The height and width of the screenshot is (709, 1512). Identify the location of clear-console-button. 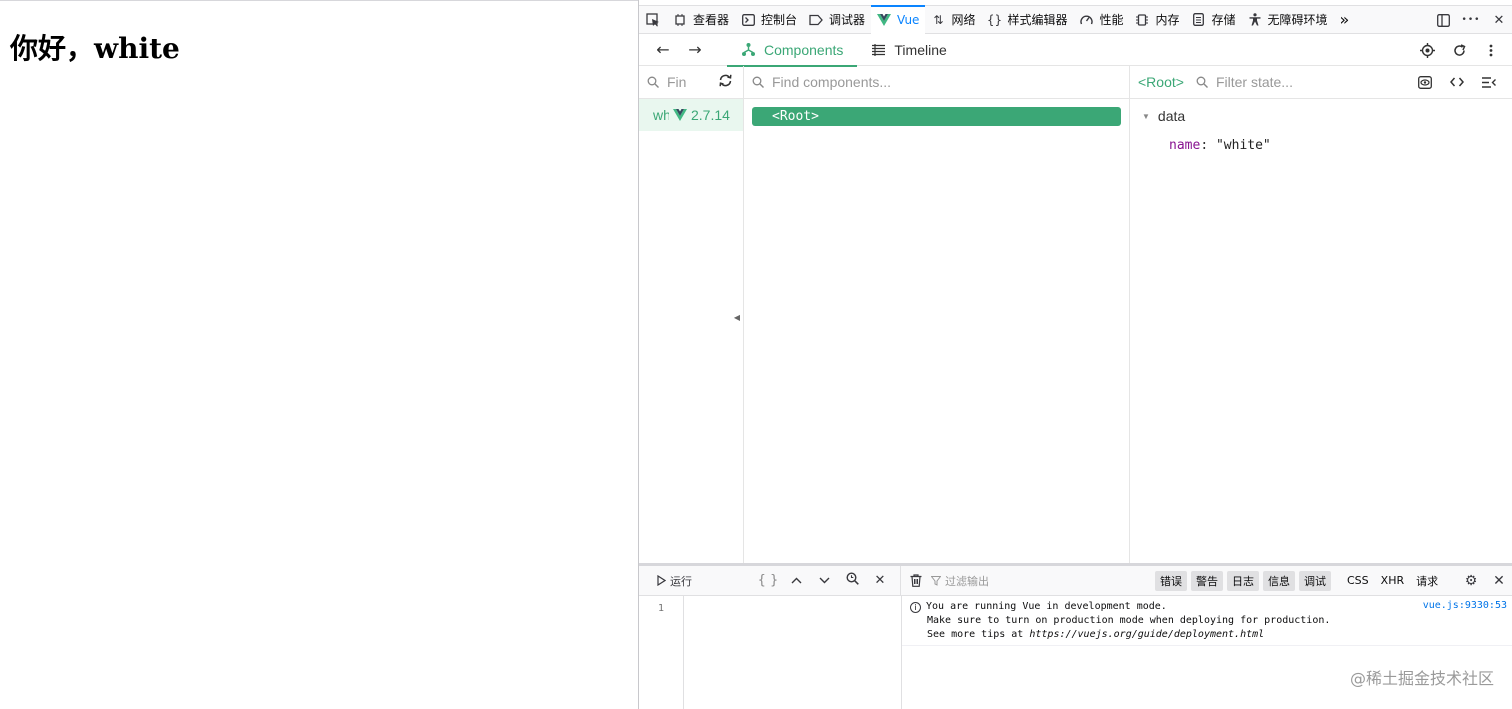
(916, 580).